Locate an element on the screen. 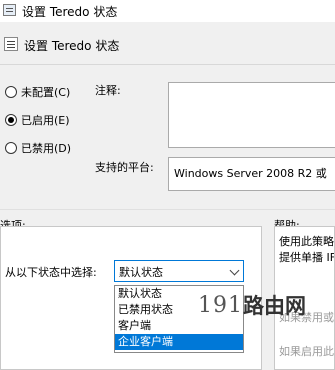  watermark: 191 路由网 is located at coordinates (252, 305).